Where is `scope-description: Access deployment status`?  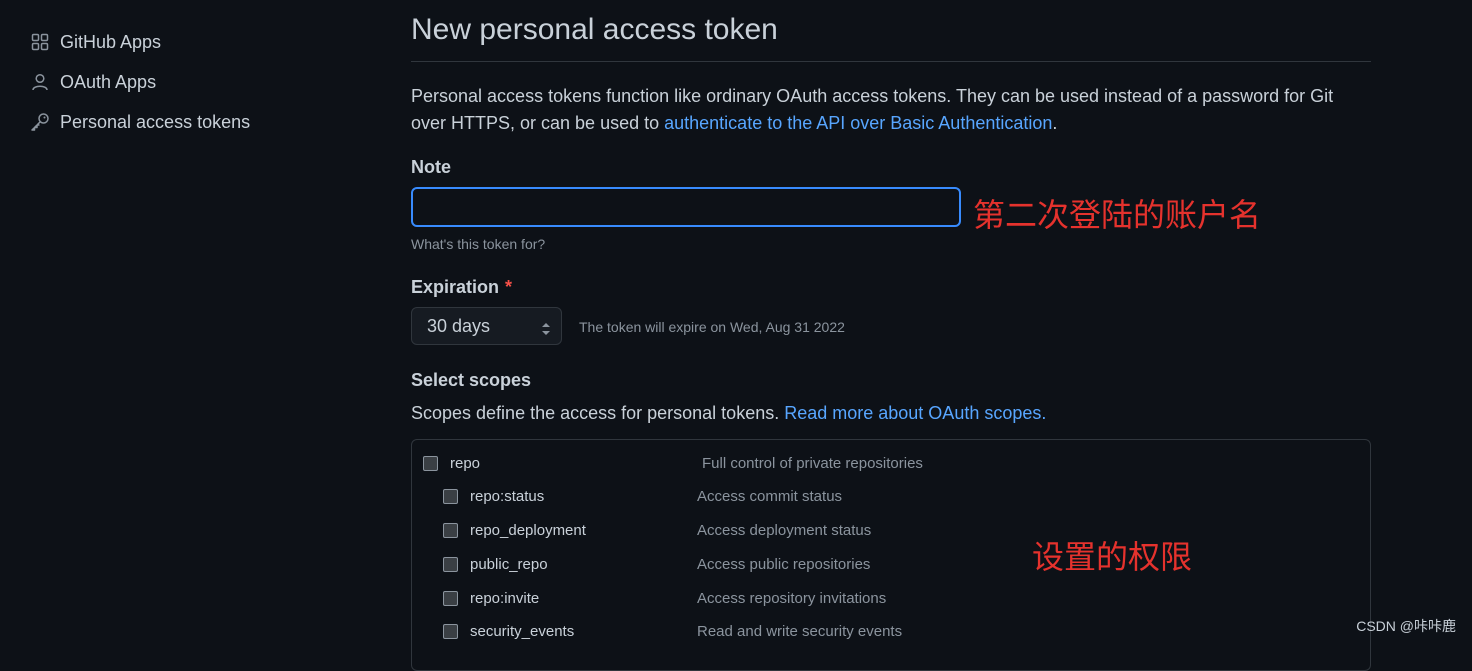
scope-description: Access deployment status is located at coordinates (784, 530).